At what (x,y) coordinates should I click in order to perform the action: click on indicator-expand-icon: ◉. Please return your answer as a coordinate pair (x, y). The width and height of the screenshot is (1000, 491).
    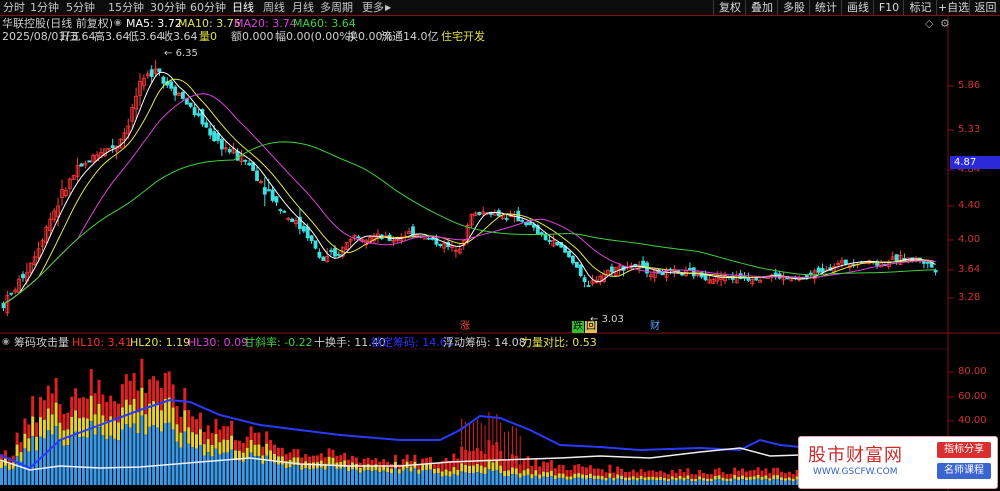
    Looking at the image, I should click on (6, 342).